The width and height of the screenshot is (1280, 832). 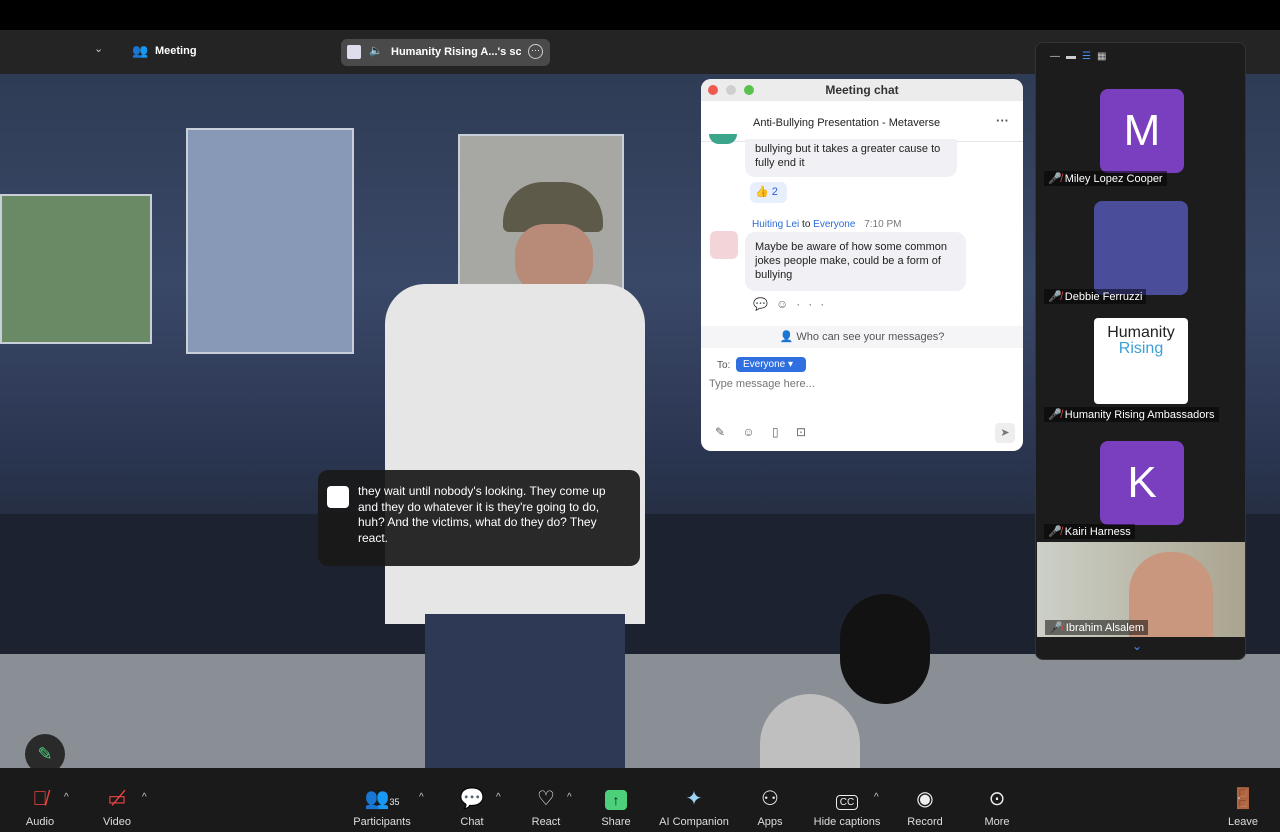 I want to click on avatar: M, so click(x=1142, y=131).